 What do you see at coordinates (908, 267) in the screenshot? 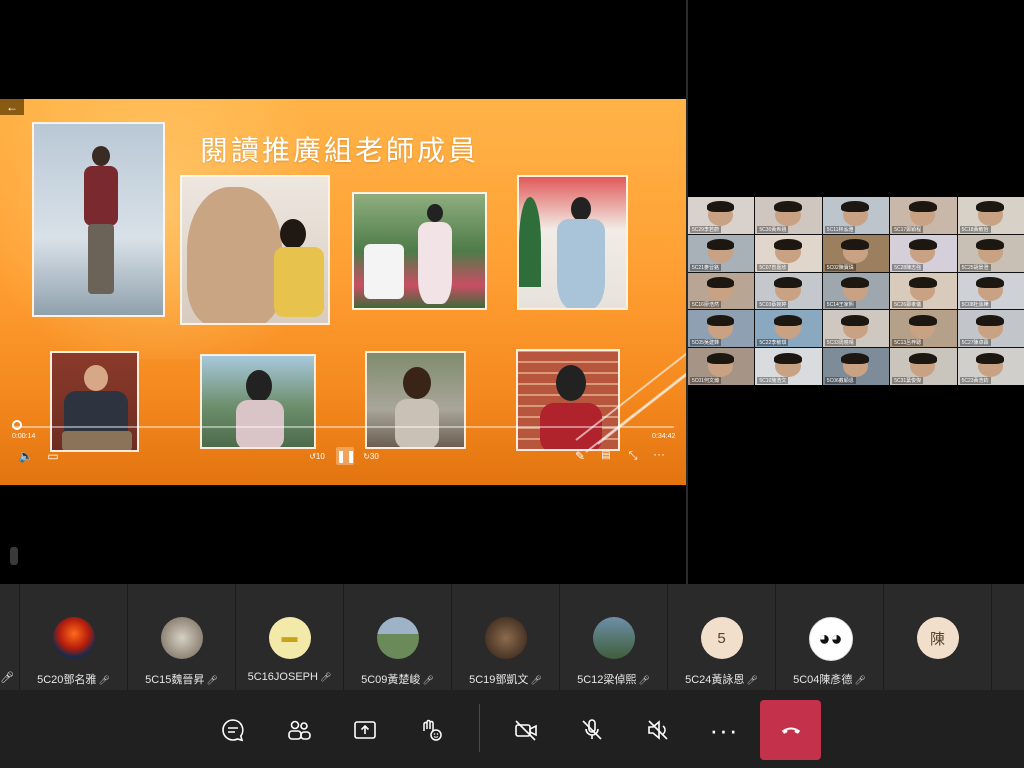
I see `video-tile-name: 5C28陳志強` at bounding box center [908, 267].